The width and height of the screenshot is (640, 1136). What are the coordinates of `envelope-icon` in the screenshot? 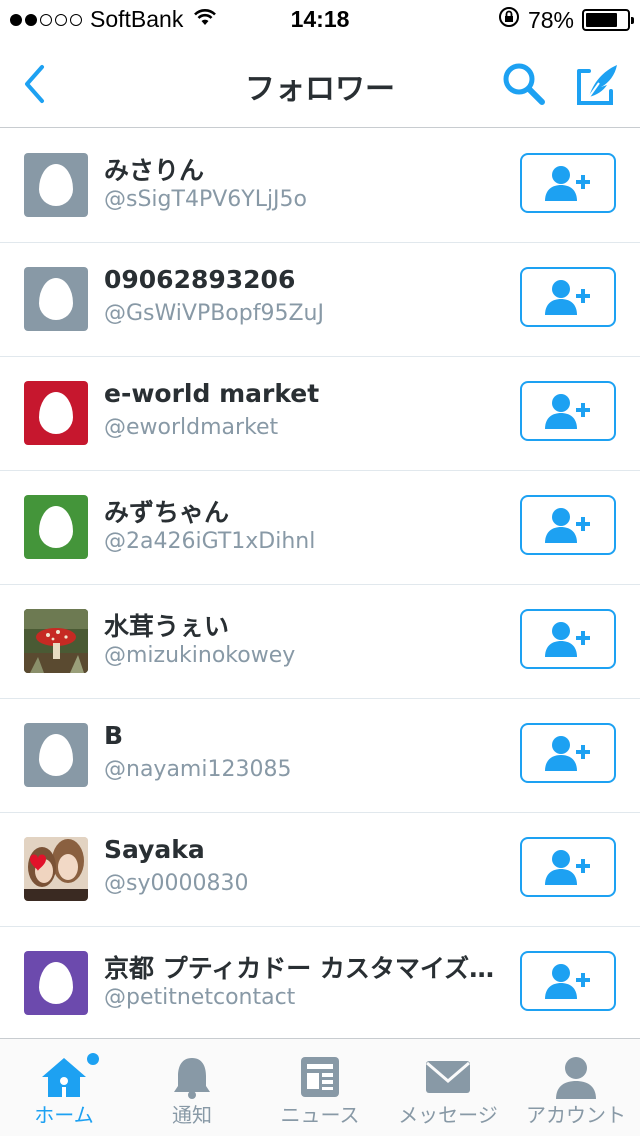 It's located at (448, 1077).